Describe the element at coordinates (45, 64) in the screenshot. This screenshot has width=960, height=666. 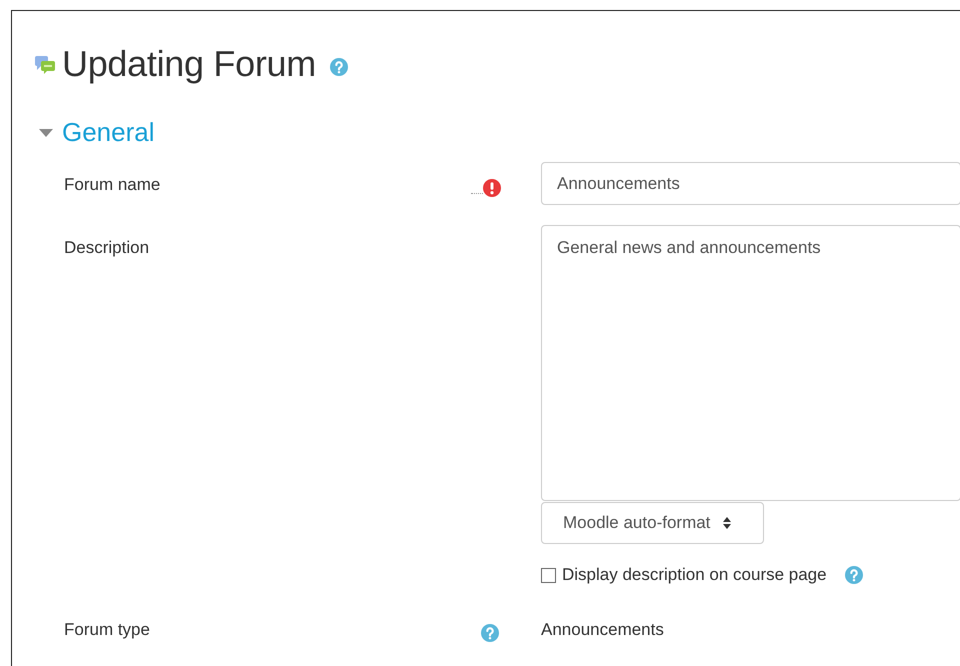
I see `forum-icon` at that location.